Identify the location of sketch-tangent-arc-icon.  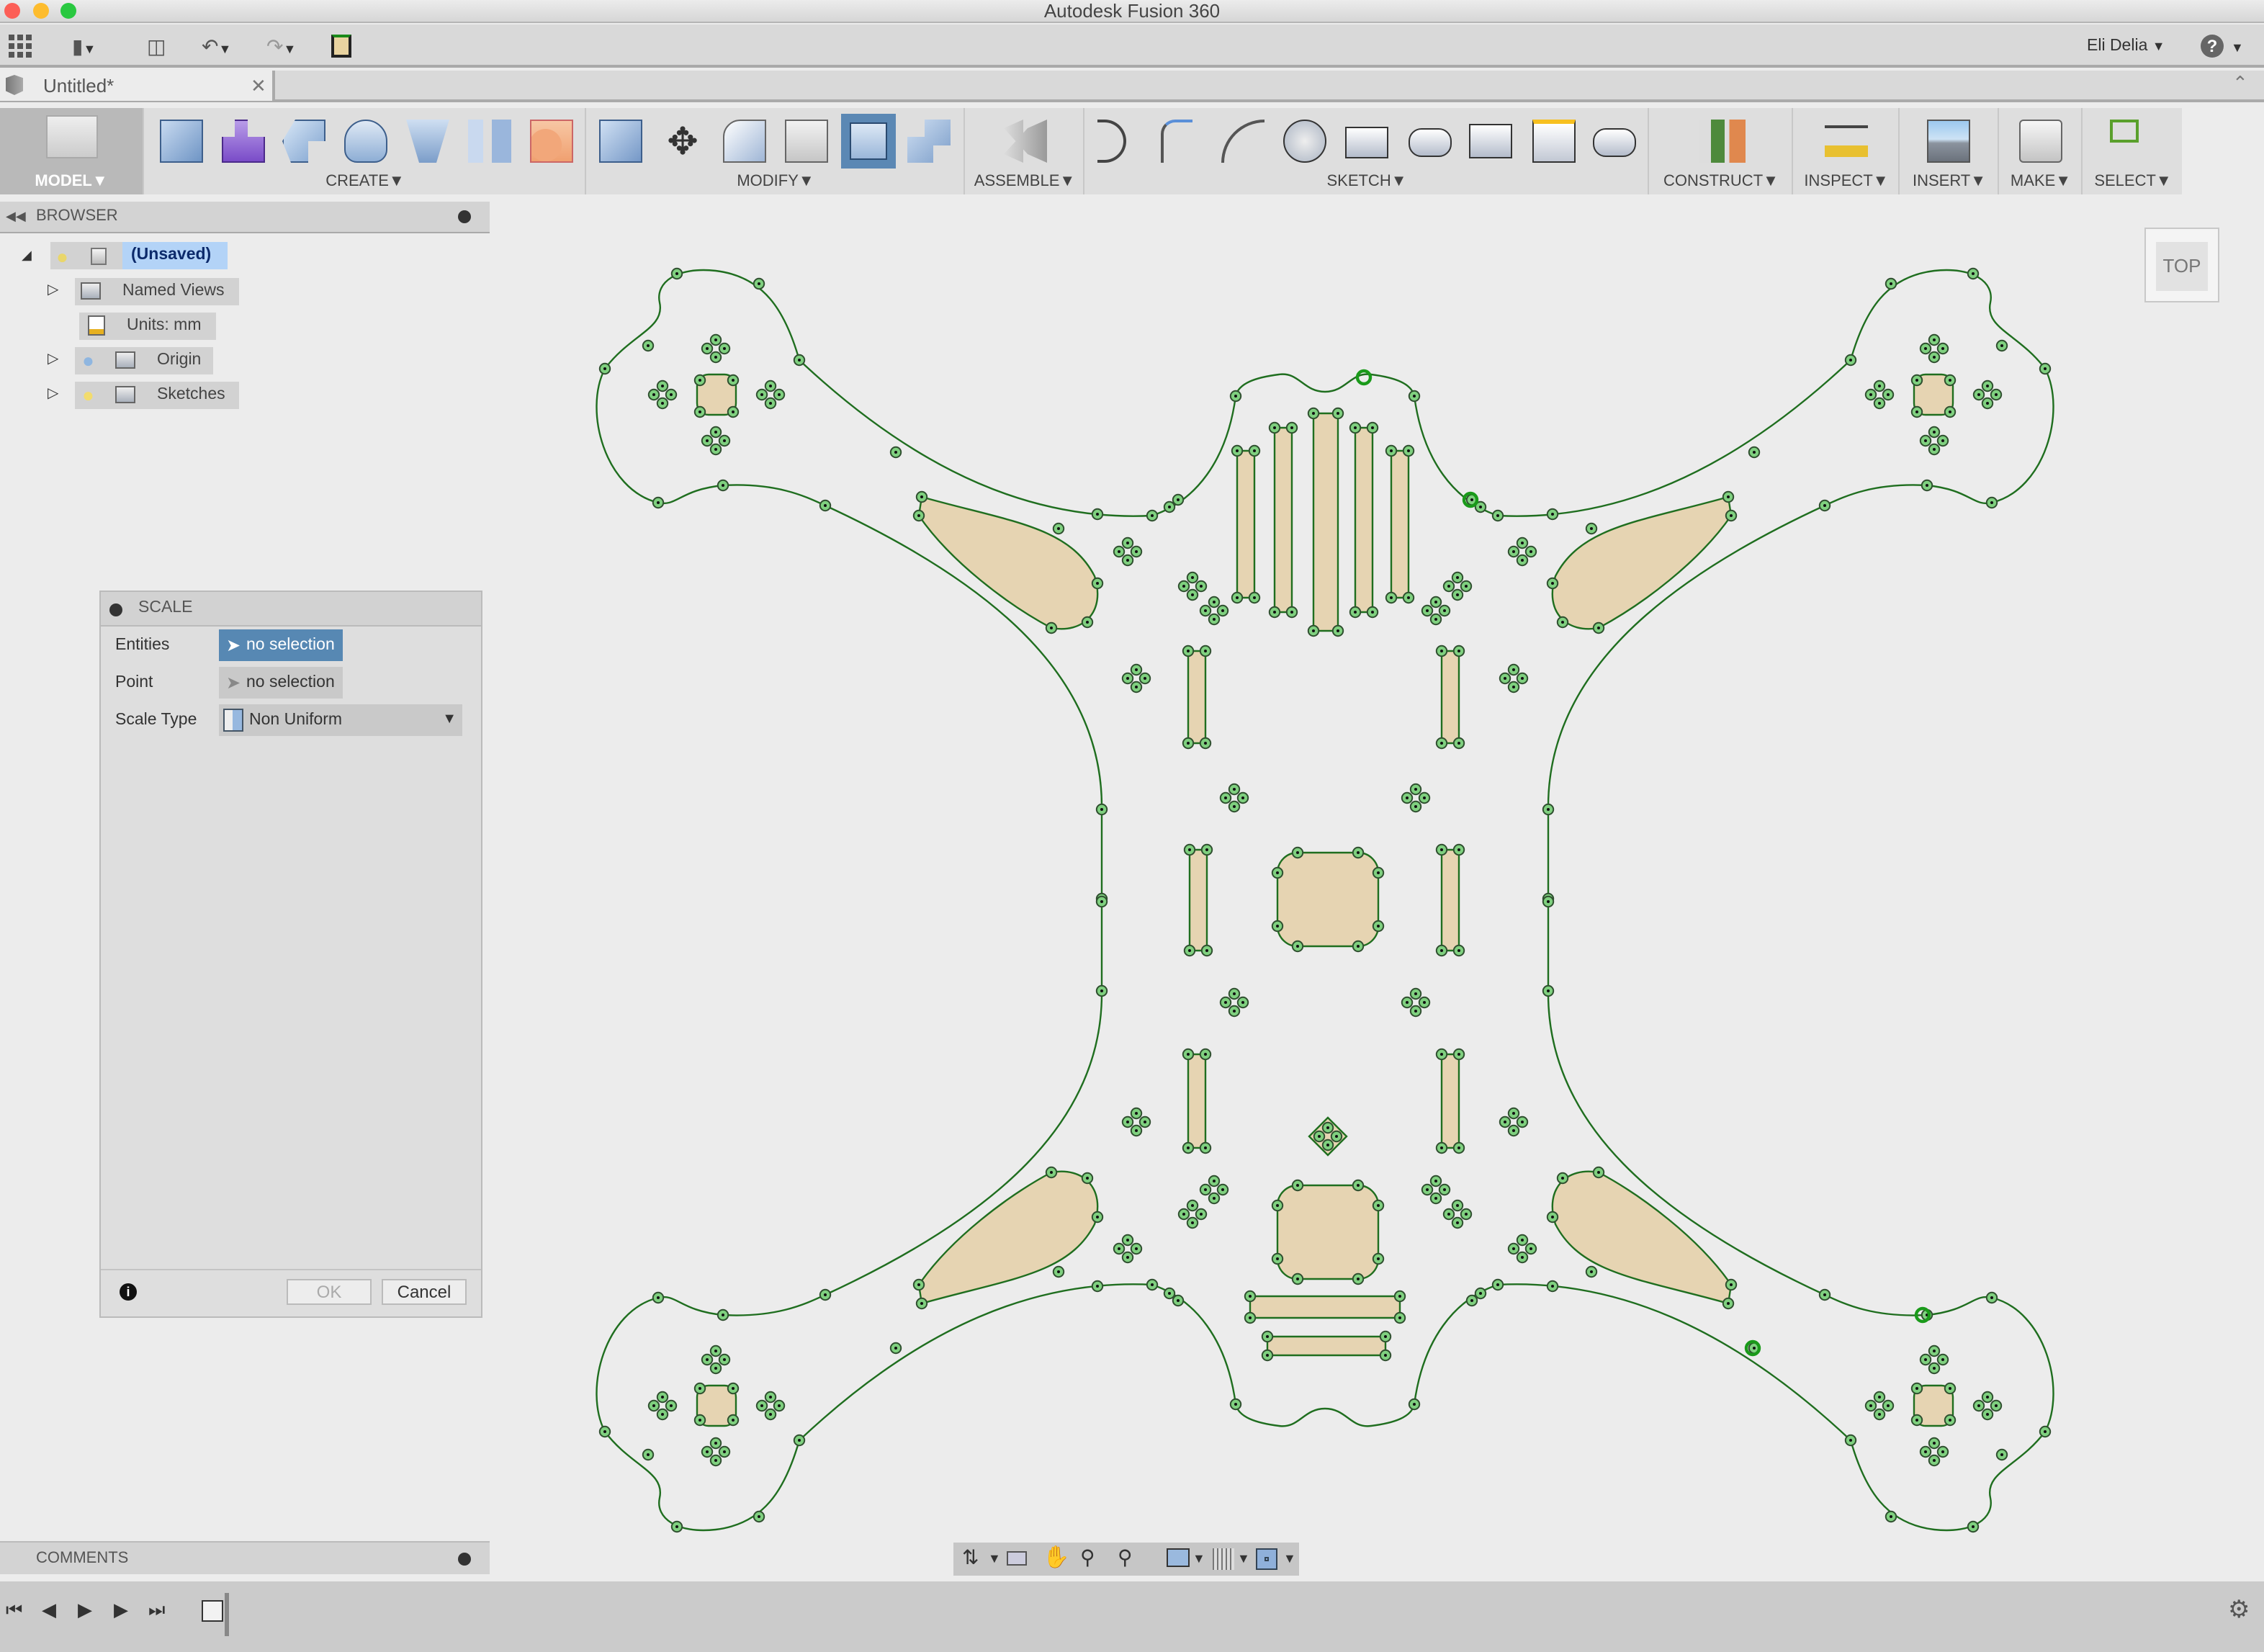
(1176, 141).